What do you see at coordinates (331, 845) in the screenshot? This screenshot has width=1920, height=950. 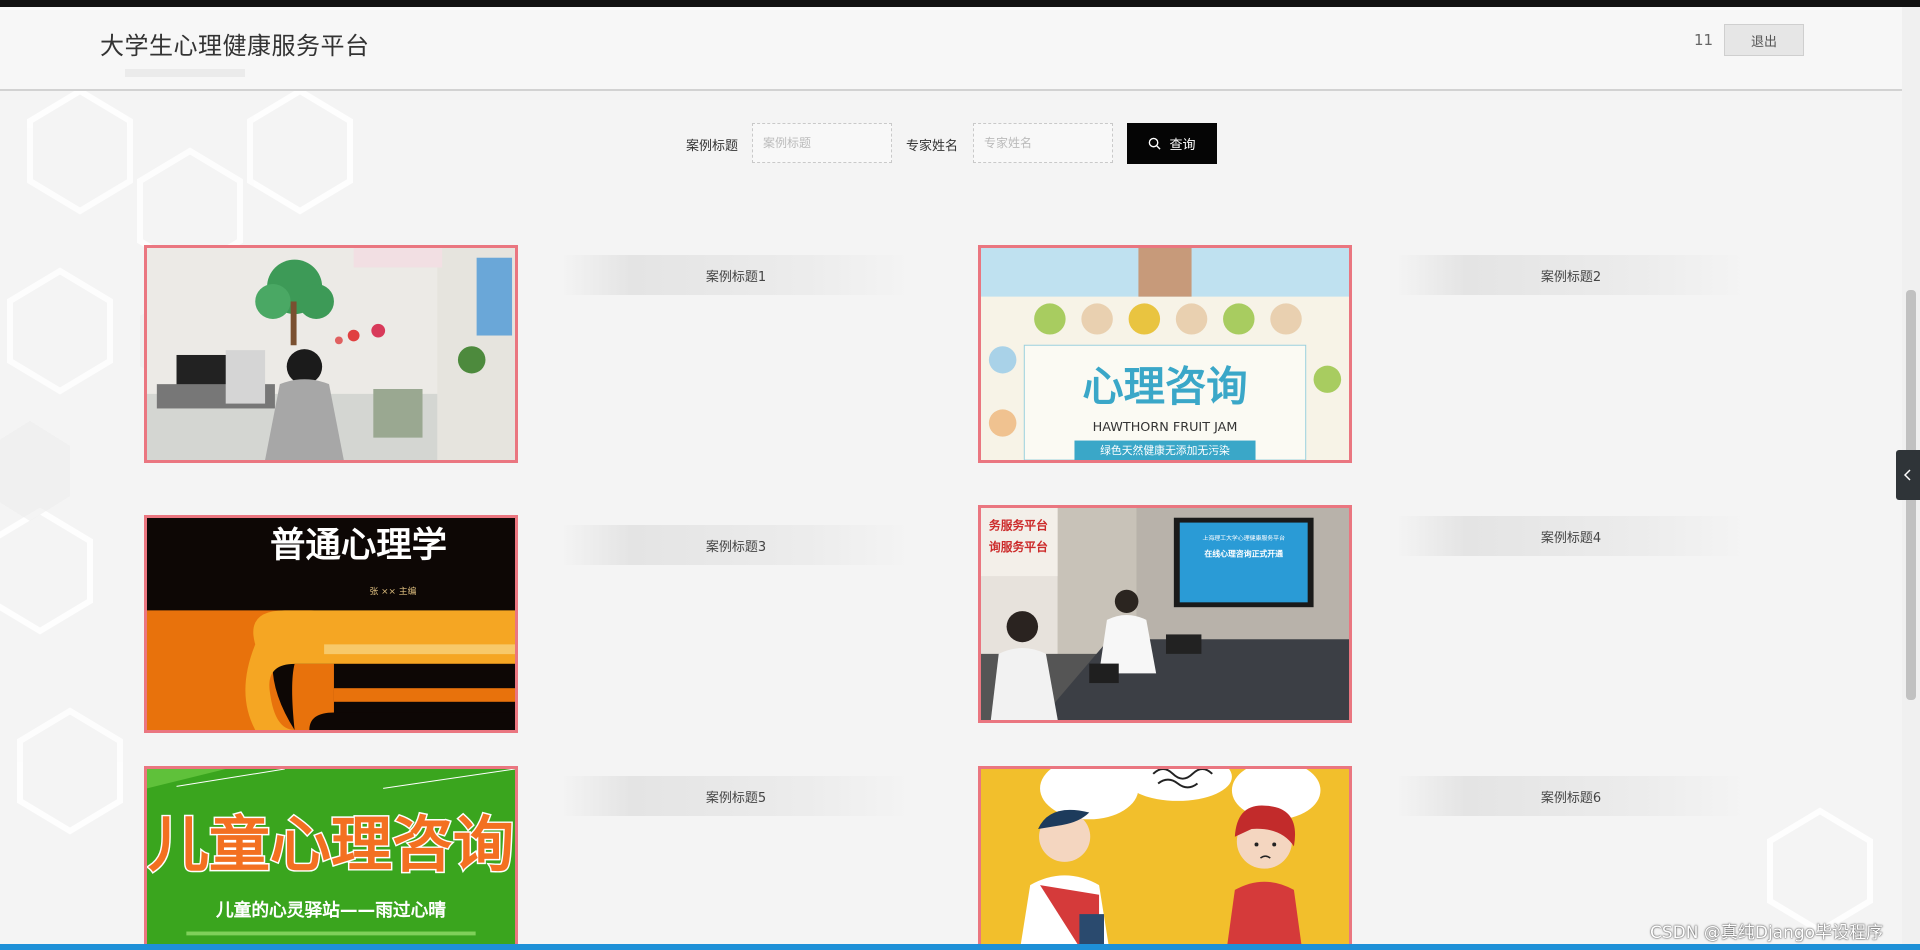 I see `child-poster-main: 儿童心理咨询` at bounding box center [331, 845].